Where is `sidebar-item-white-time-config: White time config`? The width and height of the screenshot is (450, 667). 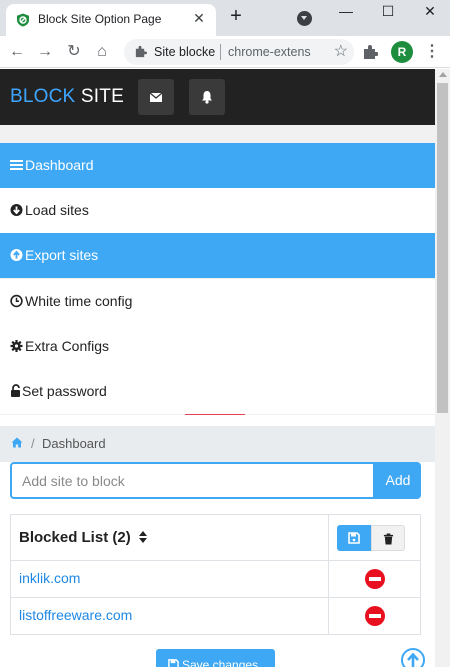
sidebar-item-white-time-config: White time config is located at coordinates (217, 301).